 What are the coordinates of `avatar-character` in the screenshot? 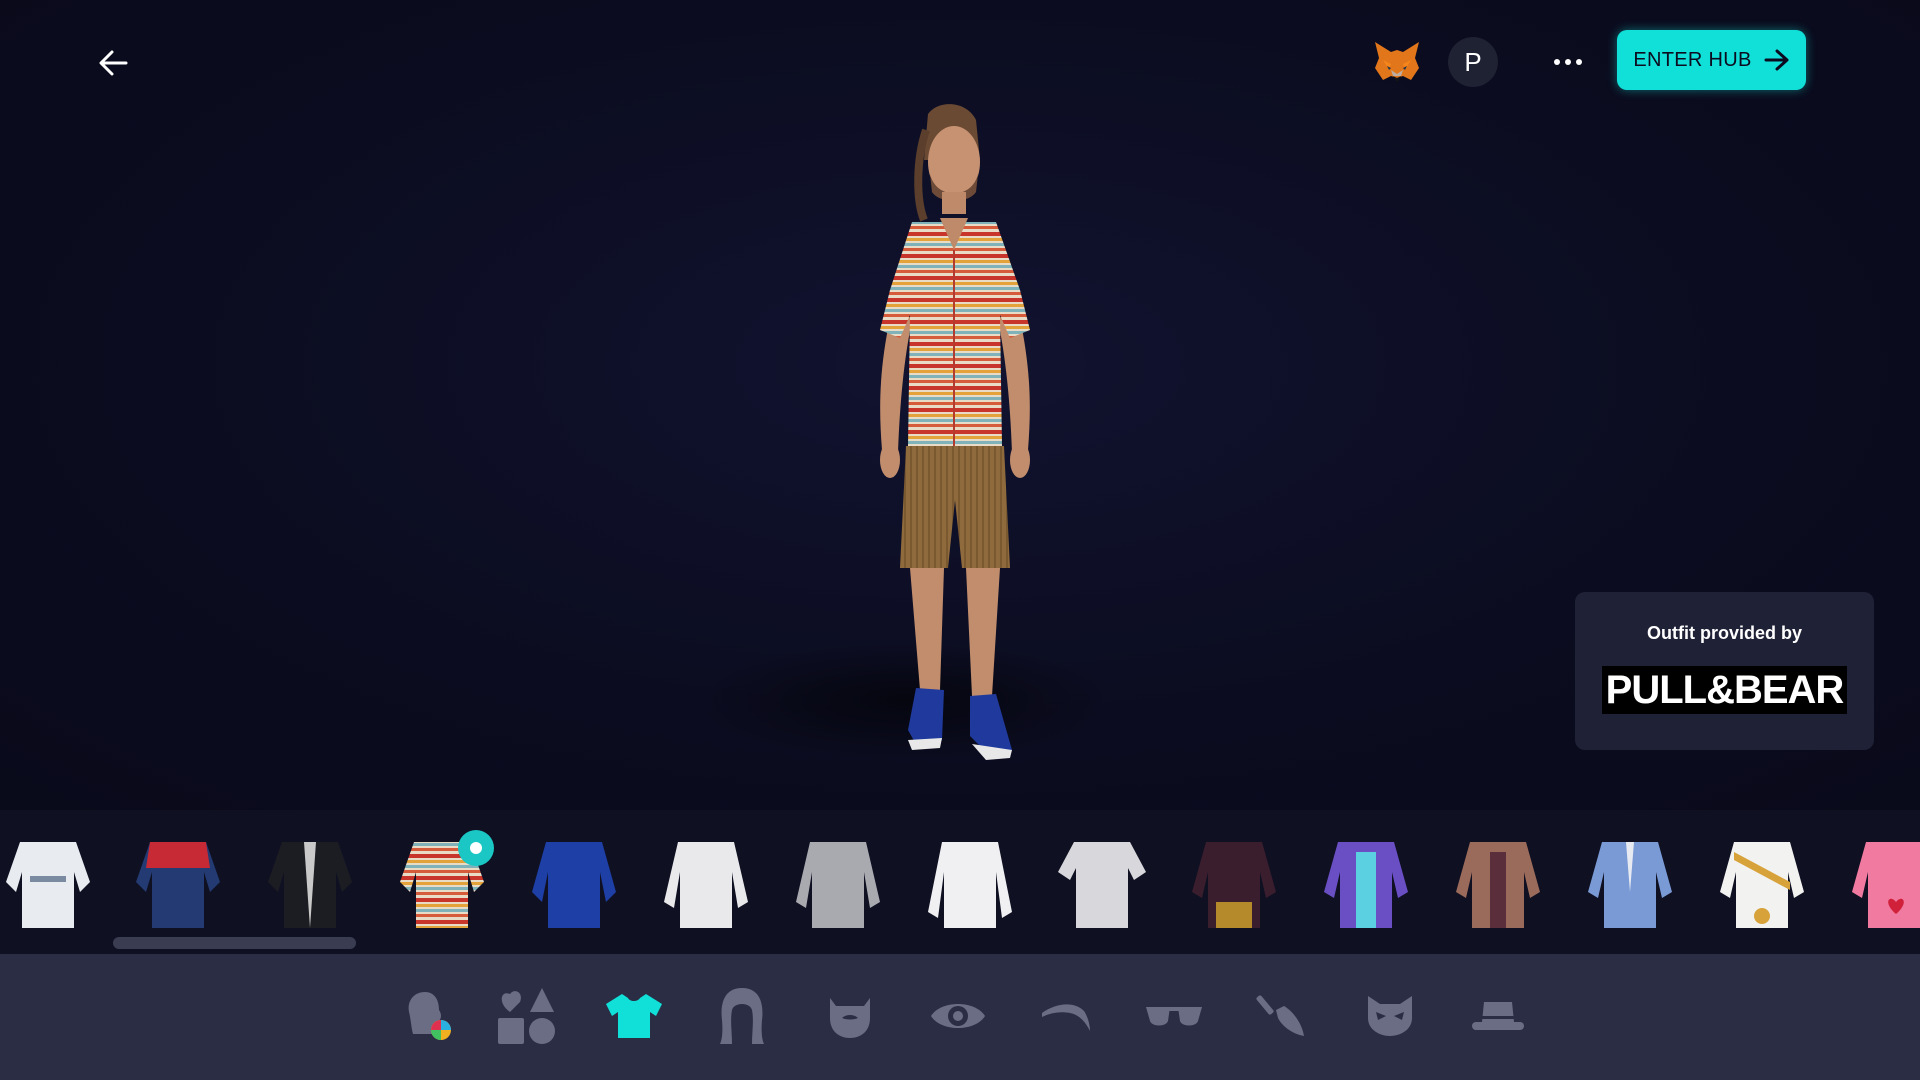 It's located at (950, 450).